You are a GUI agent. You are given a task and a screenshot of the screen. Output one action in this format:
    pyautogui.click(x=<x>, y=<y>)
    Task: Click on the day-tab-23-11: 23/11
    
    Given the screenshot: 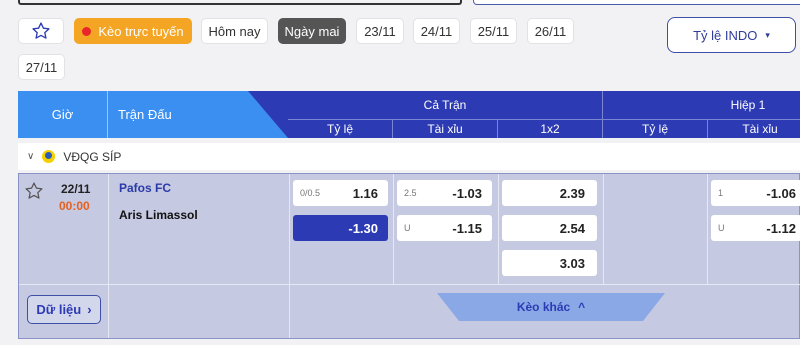 What is the action you would take?
    pyautogui.click(x=380, y=31)
    